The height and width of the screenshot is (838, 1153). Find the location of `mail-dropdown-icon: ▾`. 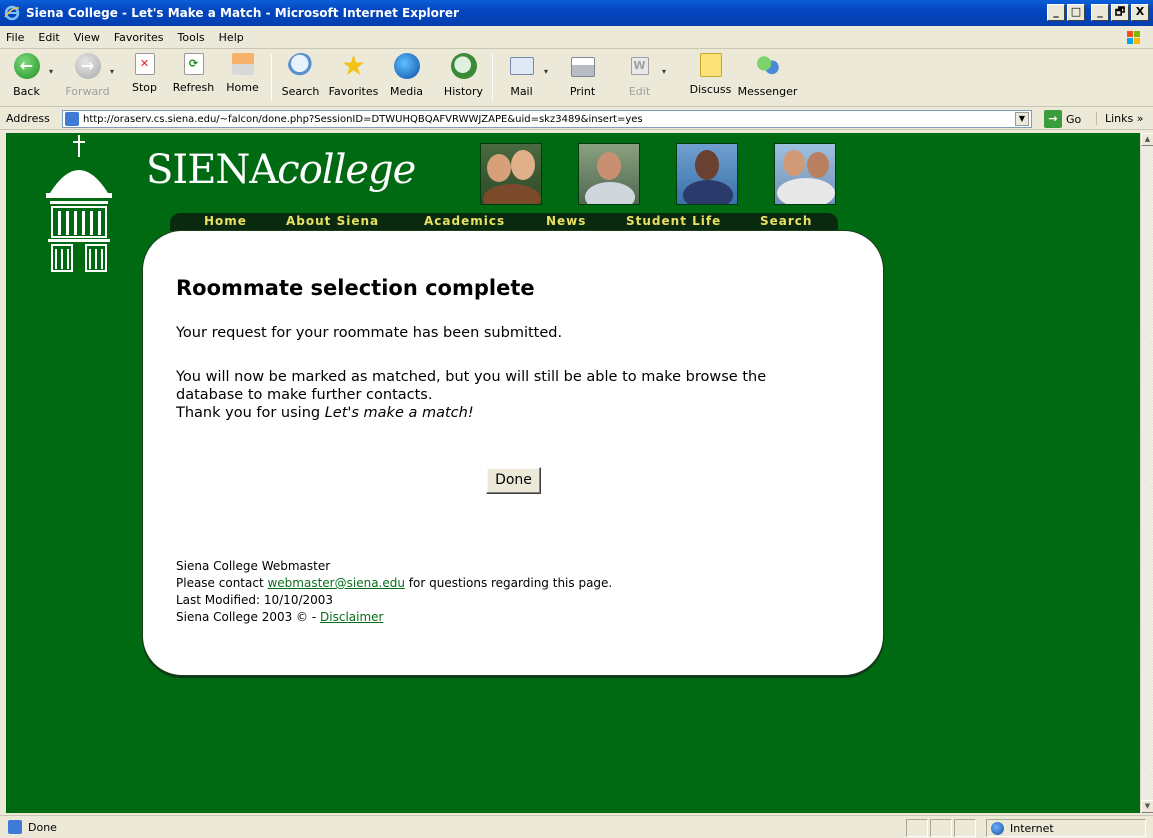

mail-dropdown-icon: ▾ is located at coordinates (546, 71).